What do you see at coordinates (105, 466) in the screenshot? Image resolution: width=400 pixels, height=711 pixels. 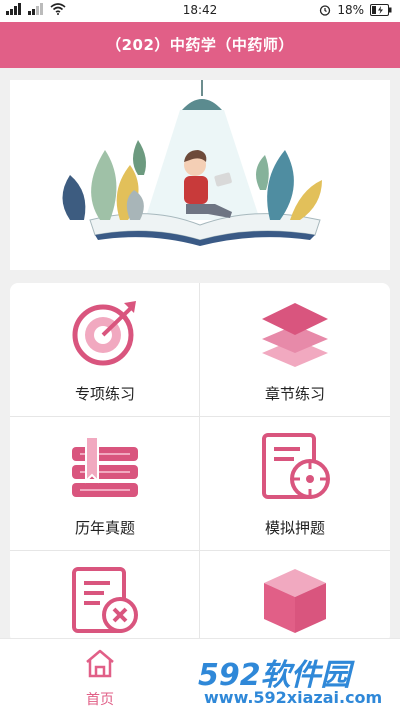 I see `books-icon` at bounding box center [105, 466].